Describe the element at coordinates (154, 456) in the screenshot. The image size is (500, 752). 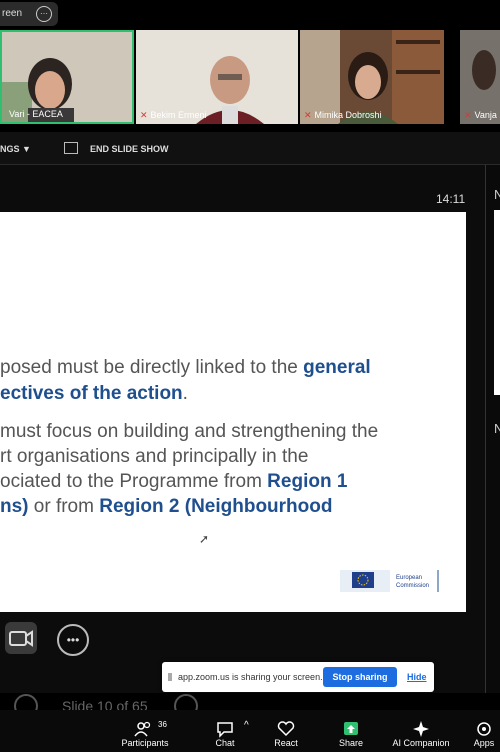
I see `slide-text: rt organisations and principally in the` at that location.